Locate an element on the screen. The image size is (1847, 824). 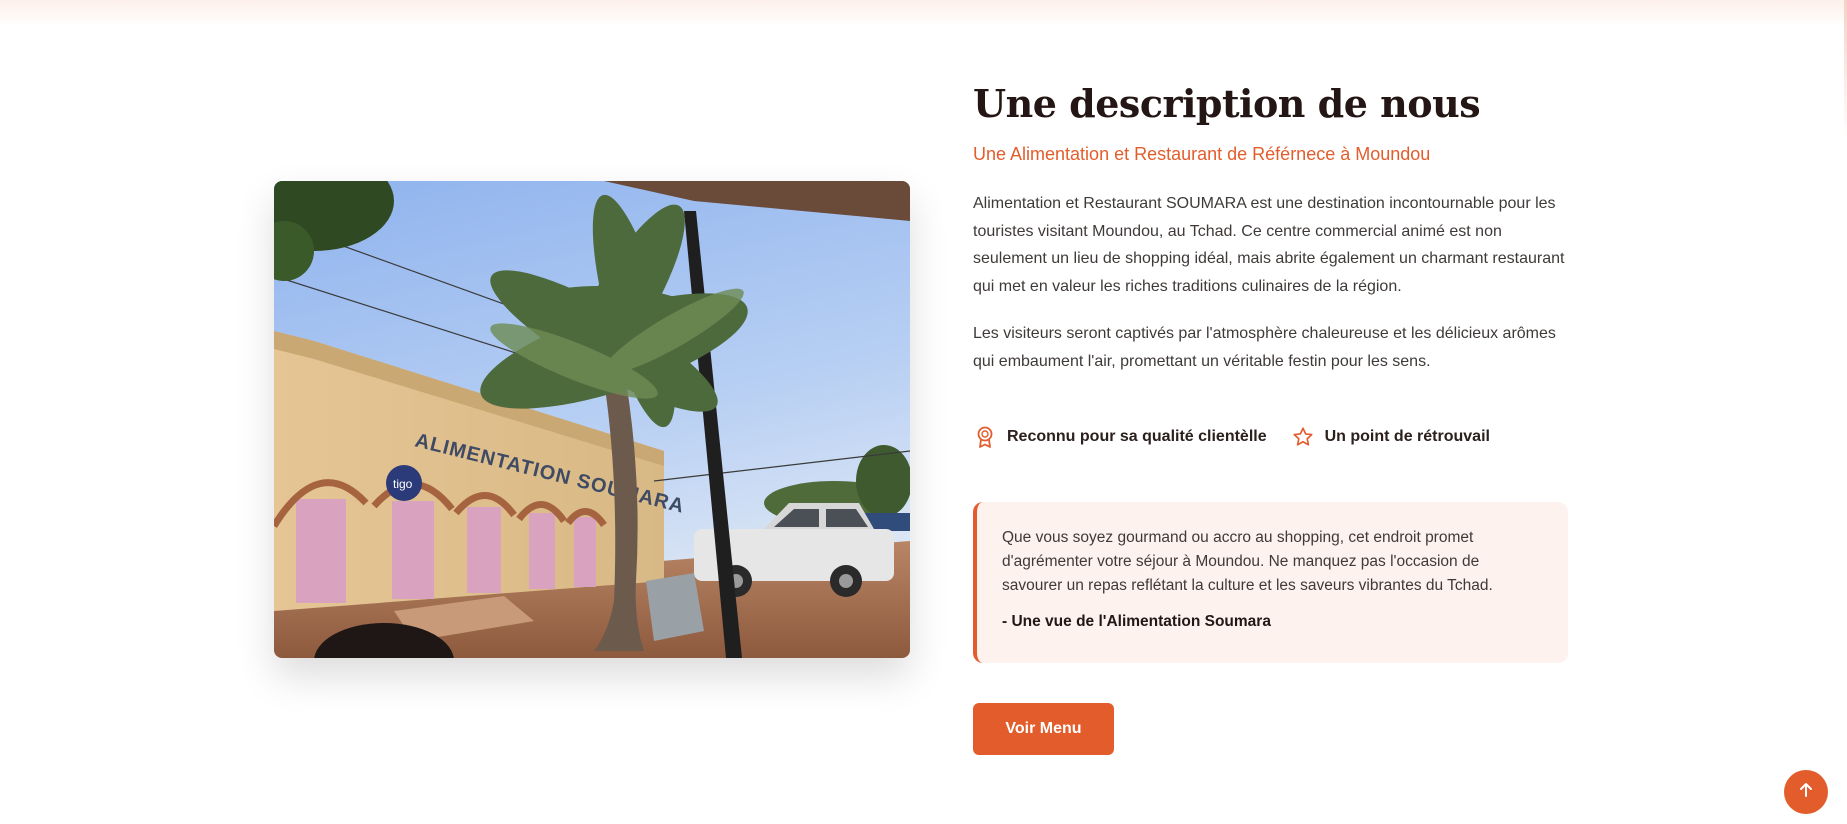
arrow-up-icon is located at coordinates (1806, 792).